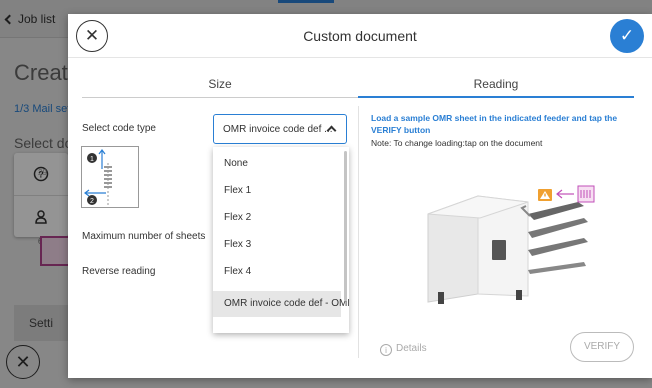  What do you see at coordinates (358, 232) in the screenshot?
I see `pane-divider` at bounding box center [358, 232].